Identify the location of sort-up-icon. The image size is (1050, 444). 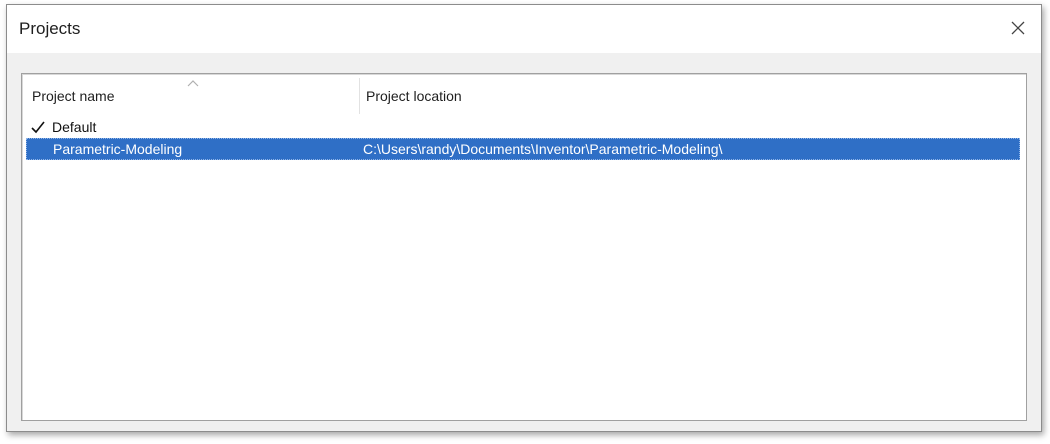
(193, 83).